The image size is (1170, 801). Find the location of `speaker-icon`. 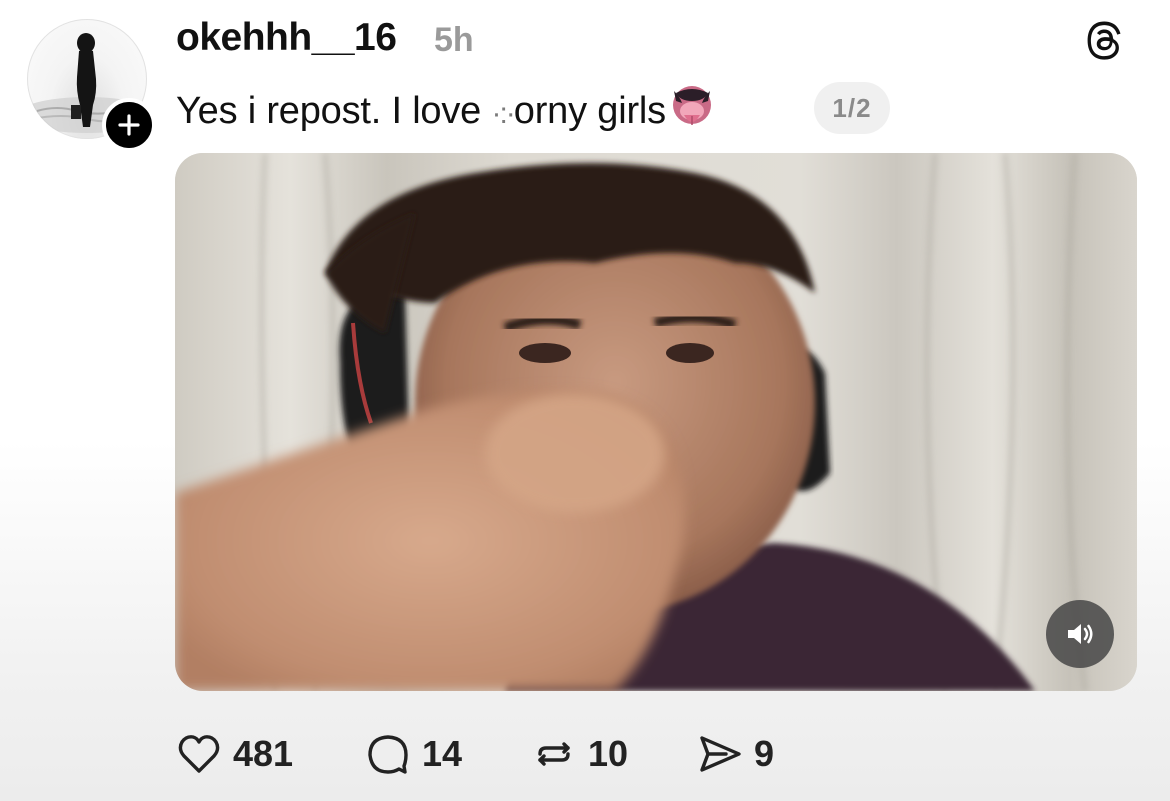

speaker-icon is located at coordinates (1080, 634).